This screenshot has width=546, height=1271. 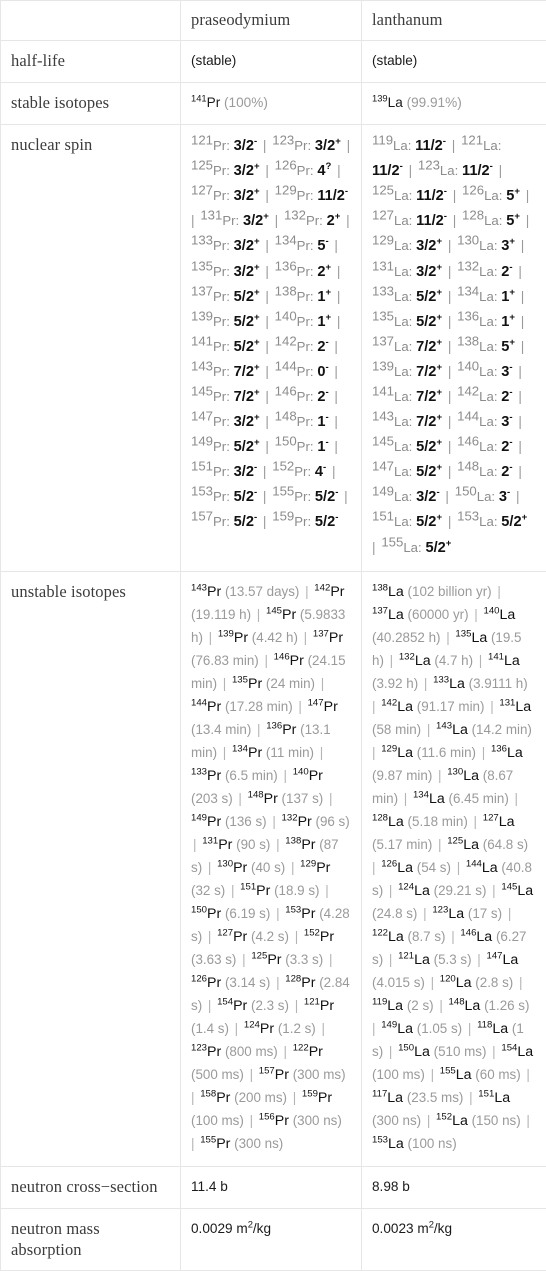 What do you see at coordinates (323, 706) in the screenshot?
I see `nuclide-label: 147Pr` at bounding box center [323, 706].